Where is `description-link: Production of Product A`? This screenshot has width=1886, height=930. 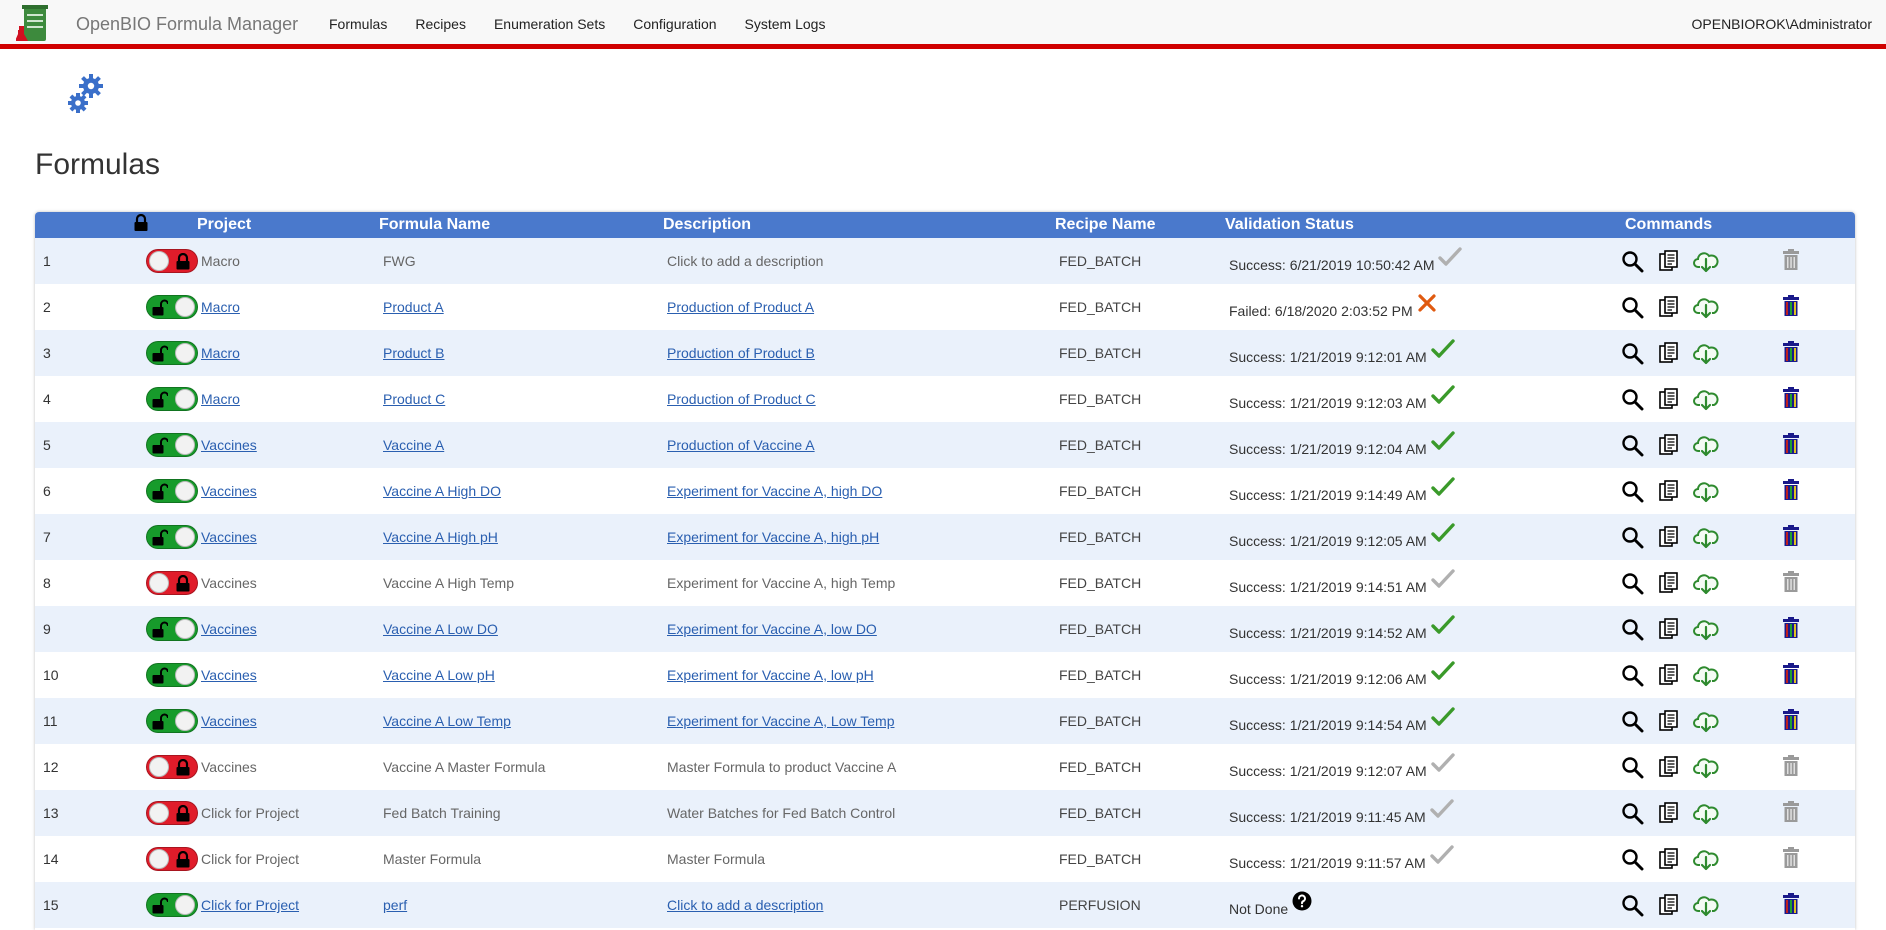 description-link: Production of Product A is located at coordinates (740, 307).